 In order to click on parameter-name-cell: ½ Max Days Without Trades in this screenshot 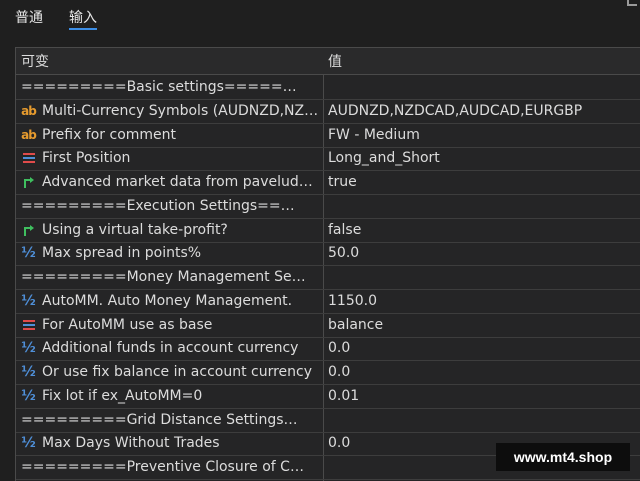, I will do `click(171, 443)`.